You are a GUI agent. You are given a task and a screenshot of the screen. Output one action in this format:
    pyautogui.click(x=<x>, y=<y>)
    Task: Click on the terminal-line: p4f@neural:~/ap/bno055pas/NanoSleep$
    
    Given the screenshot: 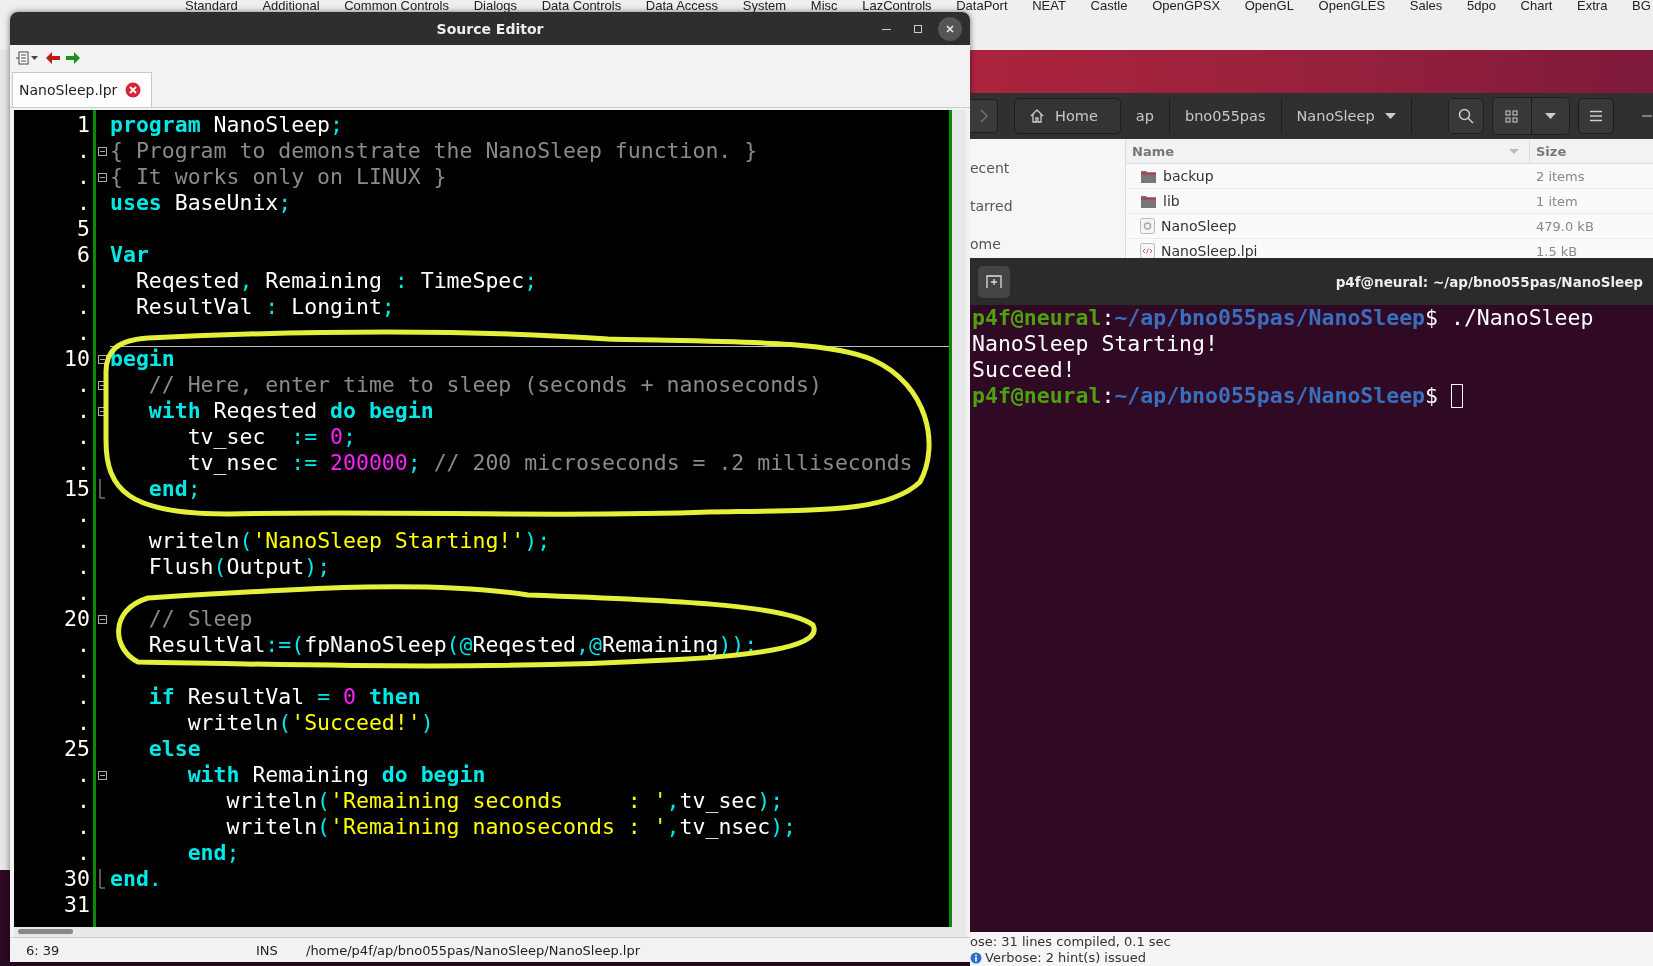 What is the action you would take?
    pyautogui.click(x=1206, y=396)
    